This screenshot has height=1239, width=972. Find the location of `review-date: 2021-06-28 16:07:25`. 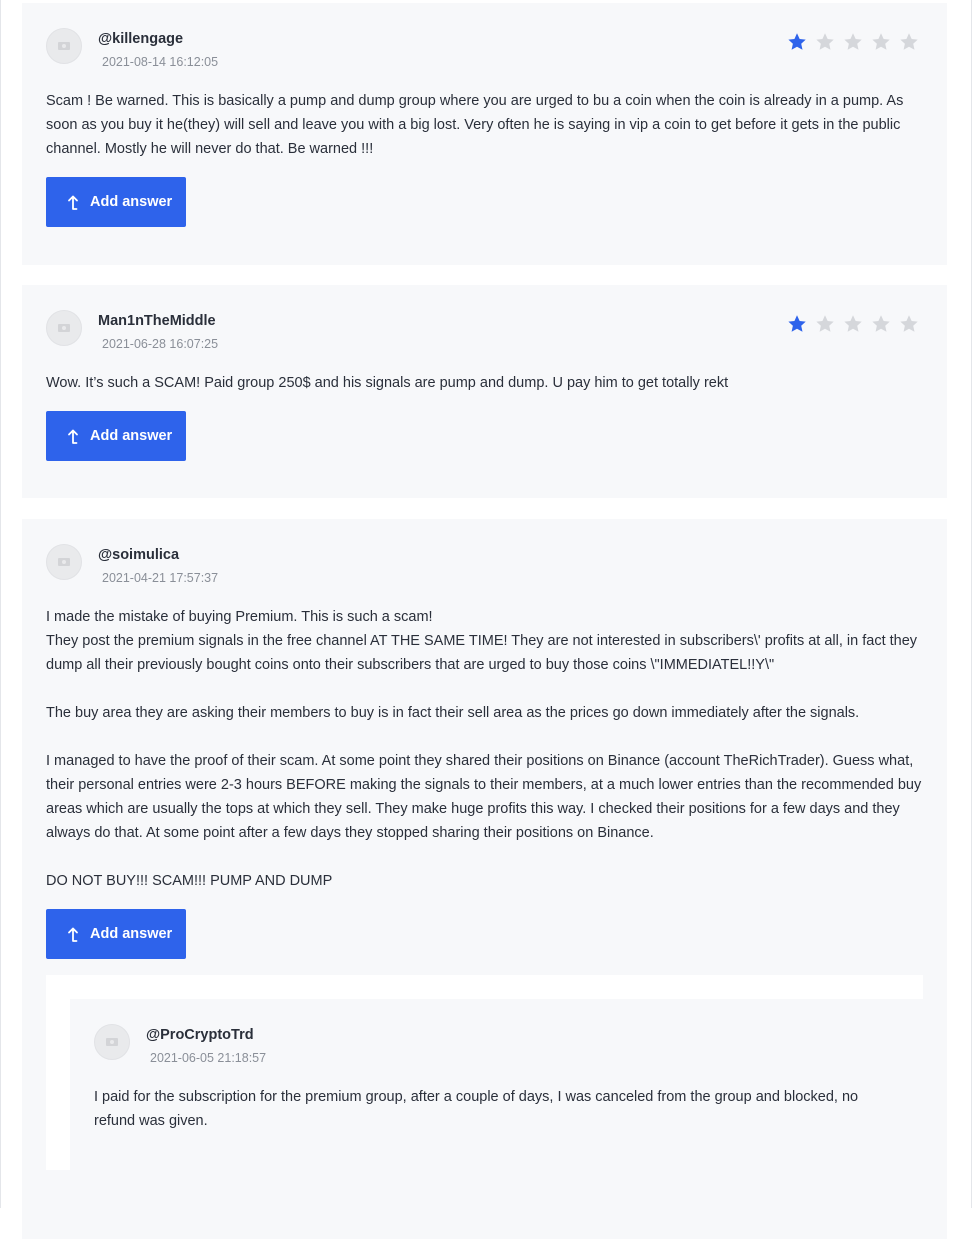

review-date: 2021-06-28 16:07:25 is located at coordinates (160, 344).